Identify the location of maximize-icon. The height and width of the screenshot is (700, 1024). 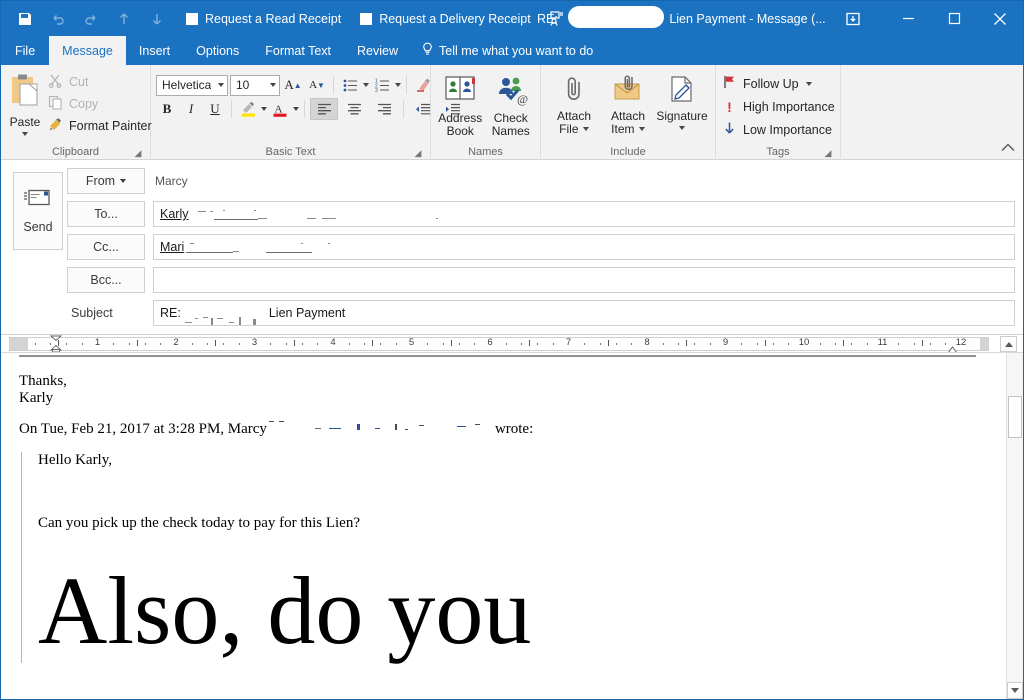
(954, 18).